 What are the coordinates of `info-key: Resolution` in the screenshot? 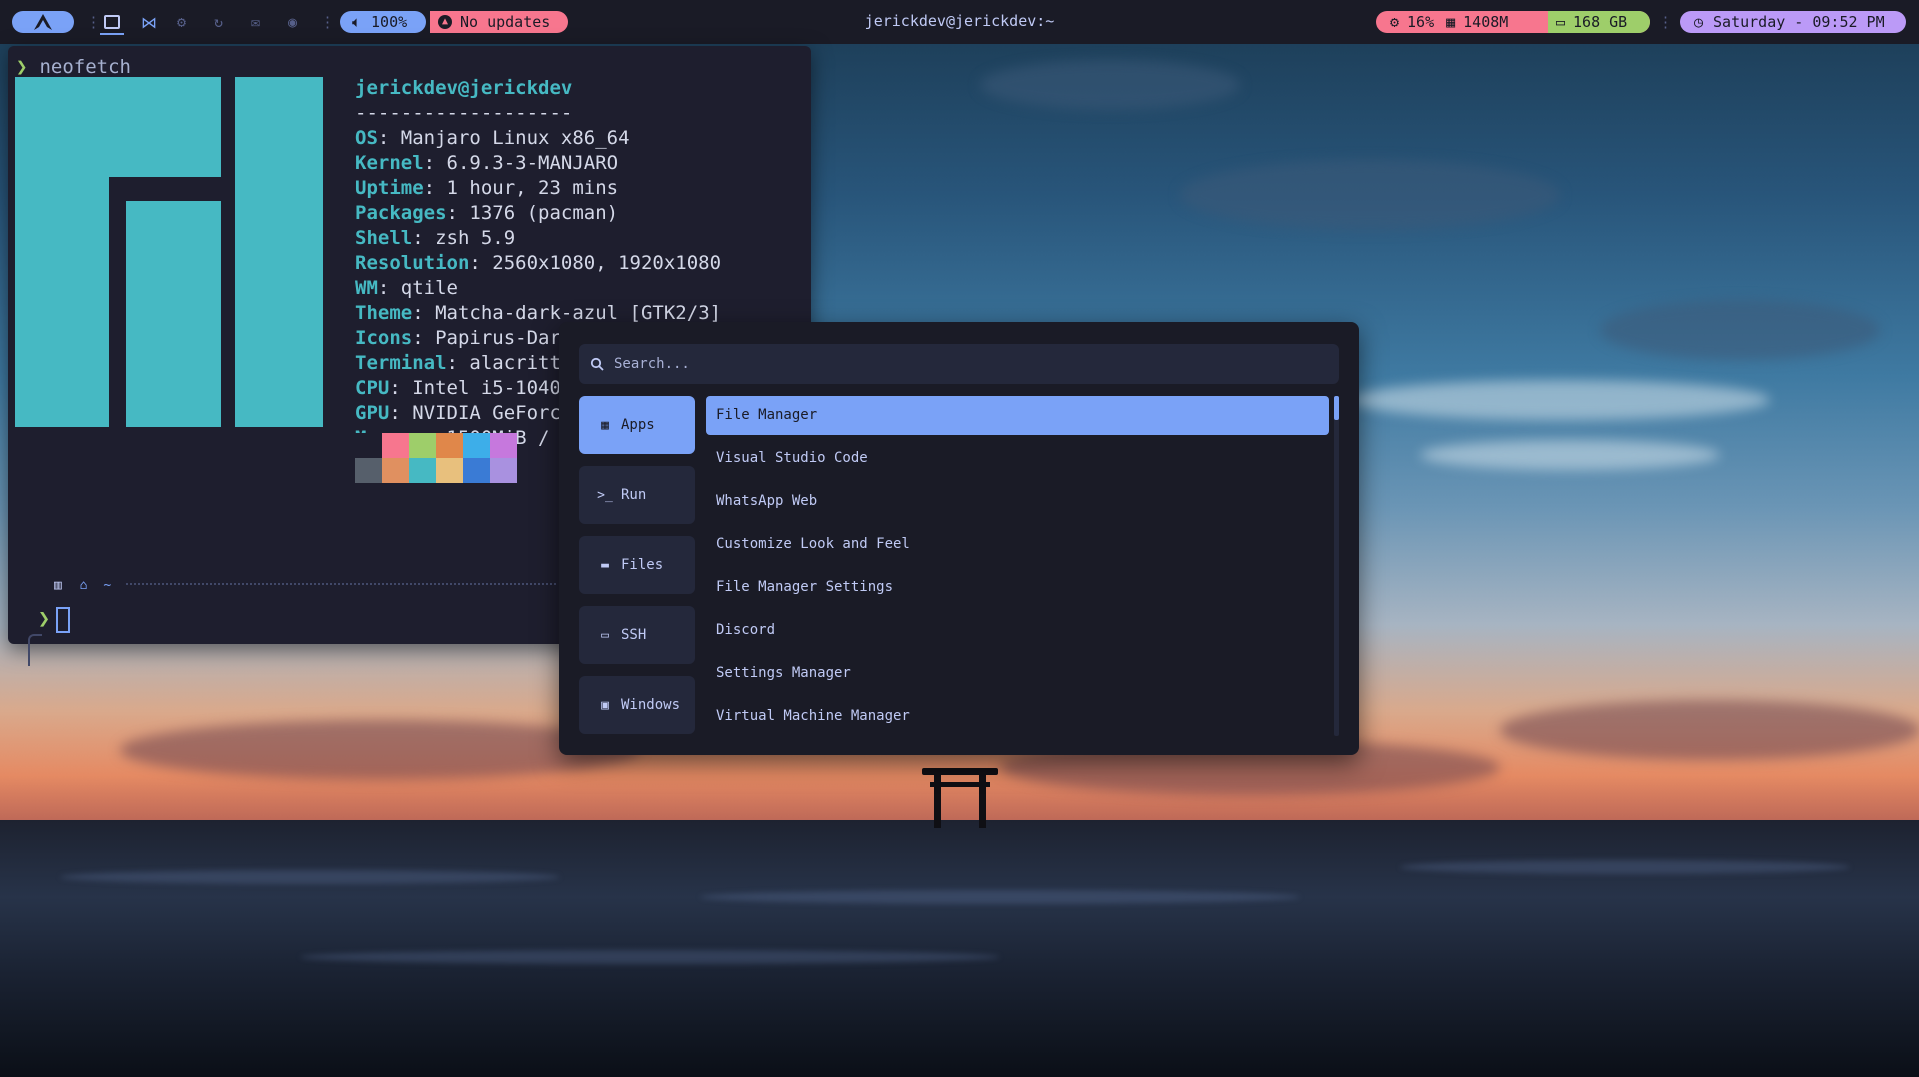 It's located at (412, 263).